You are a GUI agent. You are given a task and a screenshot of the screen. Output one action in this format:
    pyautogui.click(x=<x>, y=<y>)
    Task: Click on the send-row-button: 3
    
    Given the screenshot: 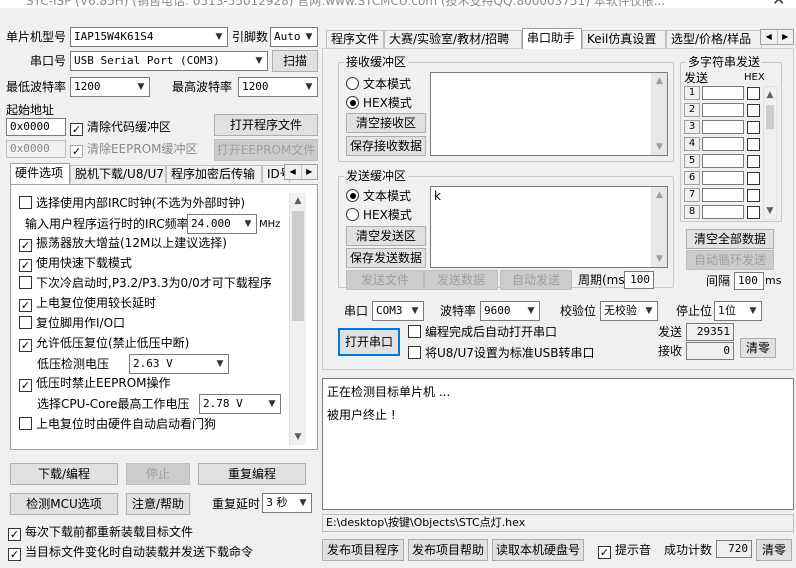 What is the action you would take?
    pyautogui.click(x=692, y=127)
    